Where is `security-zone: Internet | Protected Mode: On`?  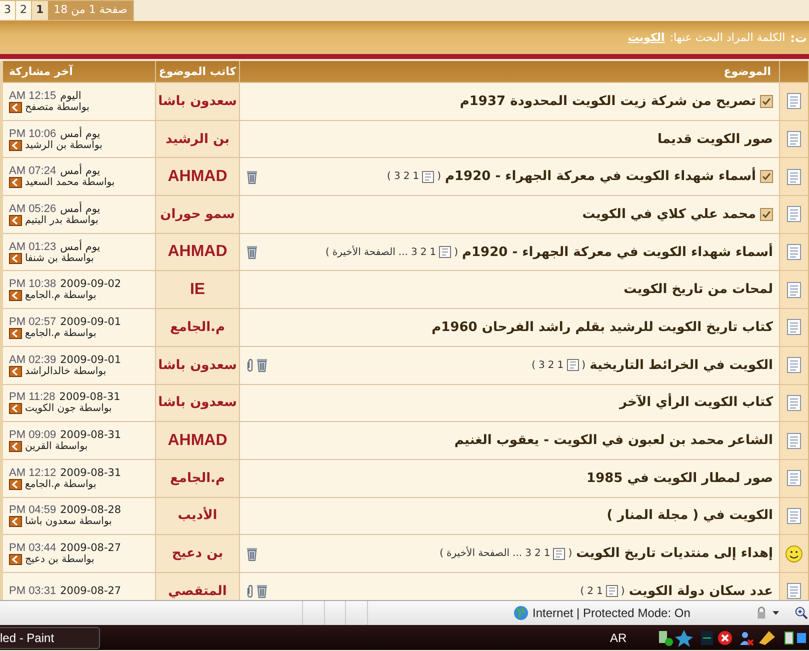 security-zone: Internet | Protected Mode: On is located at coordinates (611, 613).